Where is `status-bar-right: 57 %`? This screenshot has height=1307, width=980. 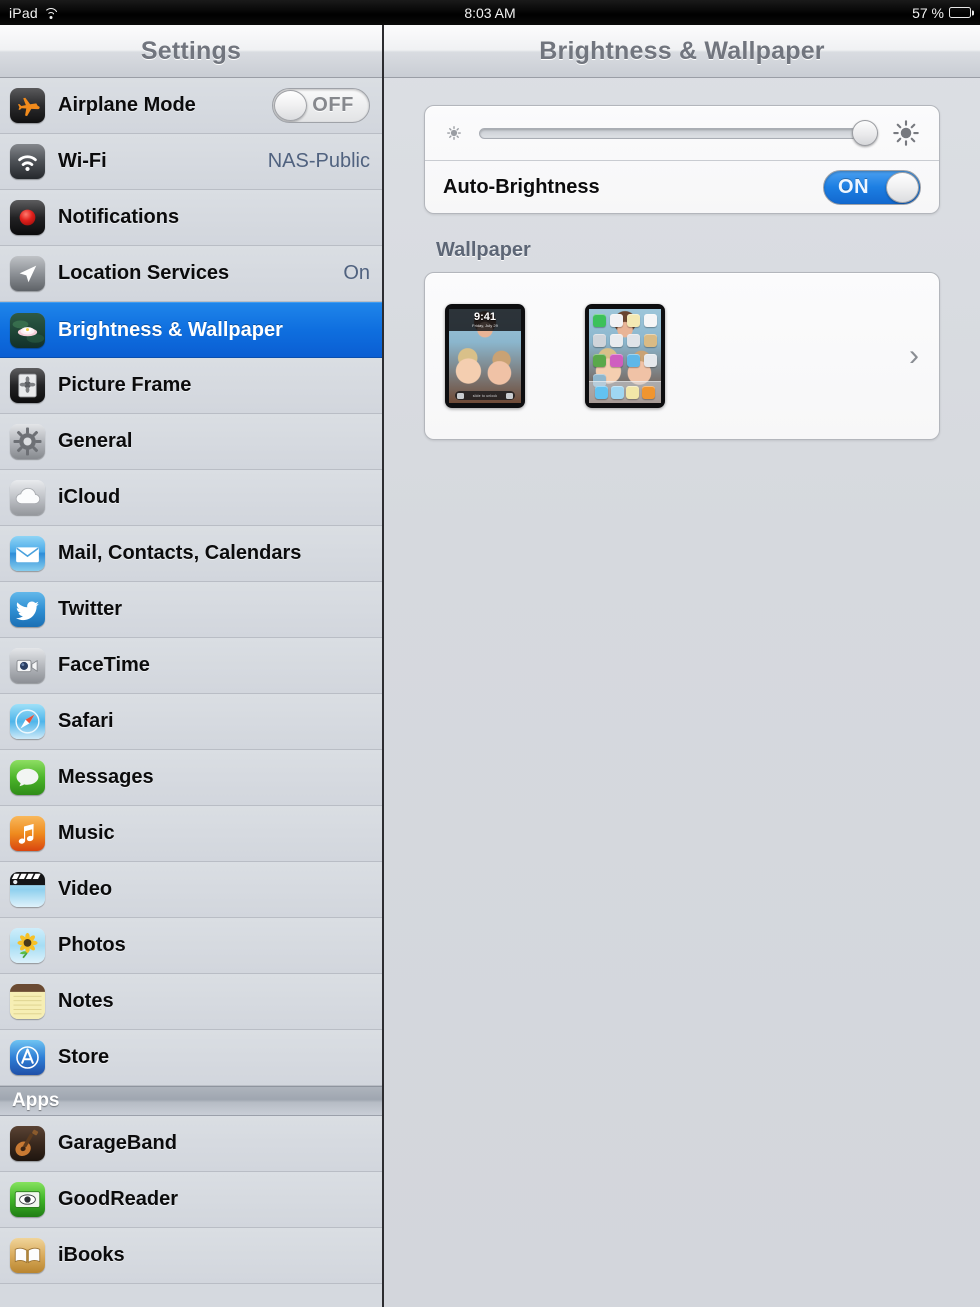 status-bar-right: 57 % is located at coordinates (941, 13).